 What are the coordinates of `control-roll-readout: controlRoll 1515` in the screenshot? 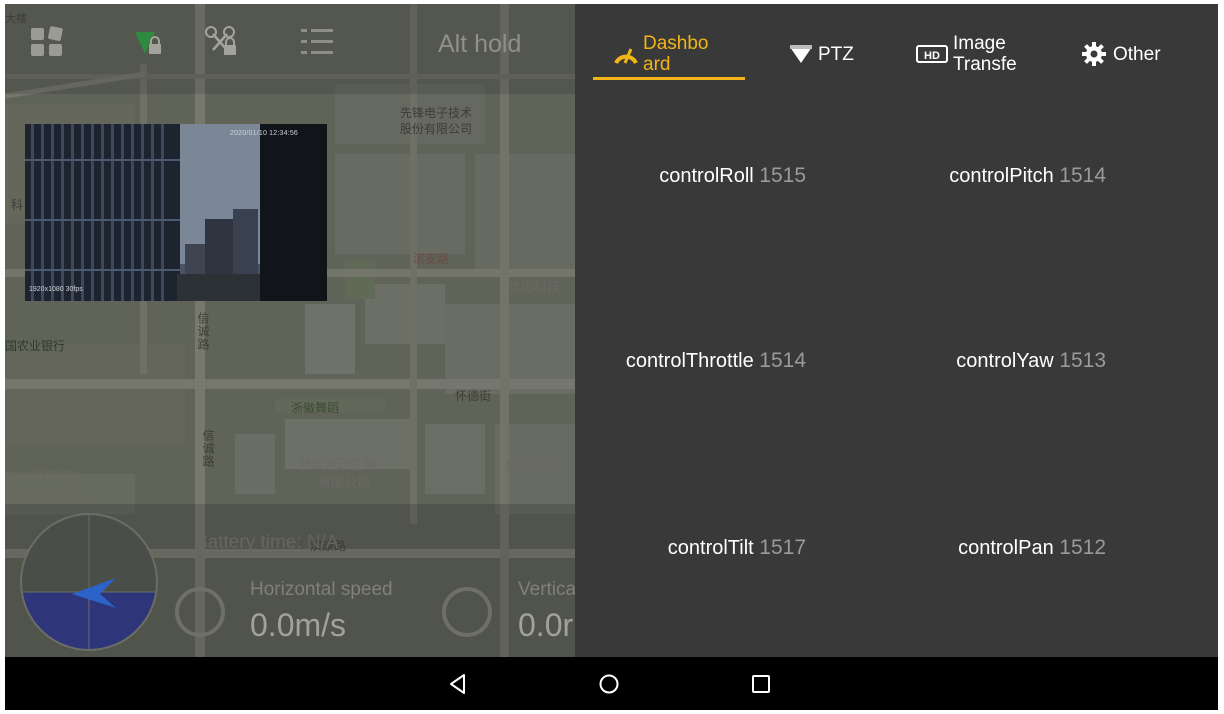 It's located at (732, 176).